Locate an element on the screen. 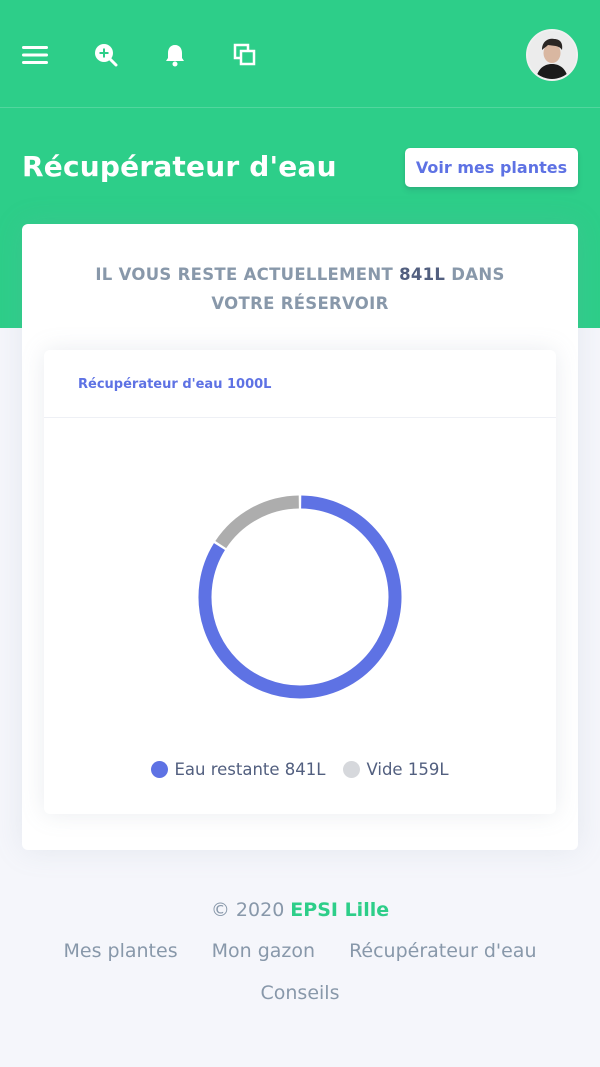 Image resolution: width=600 pixels, height=1067 pixels. user-avatar is located at coordinates (552, 55).